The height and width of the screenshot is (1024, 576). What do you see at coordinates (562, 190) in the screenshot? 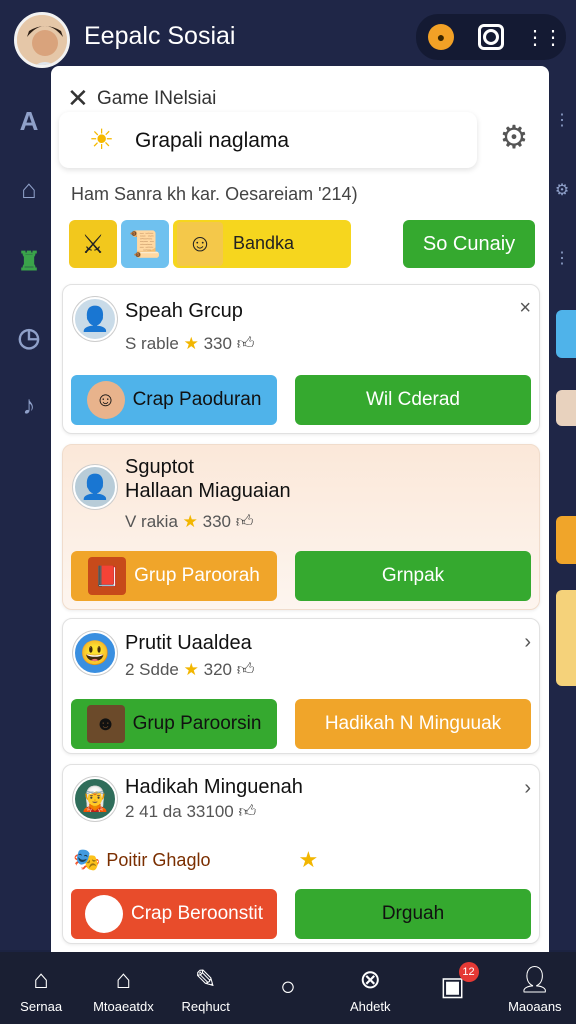
I see `rail-gear-icon: ⚙` at bounding box center [562, 190].